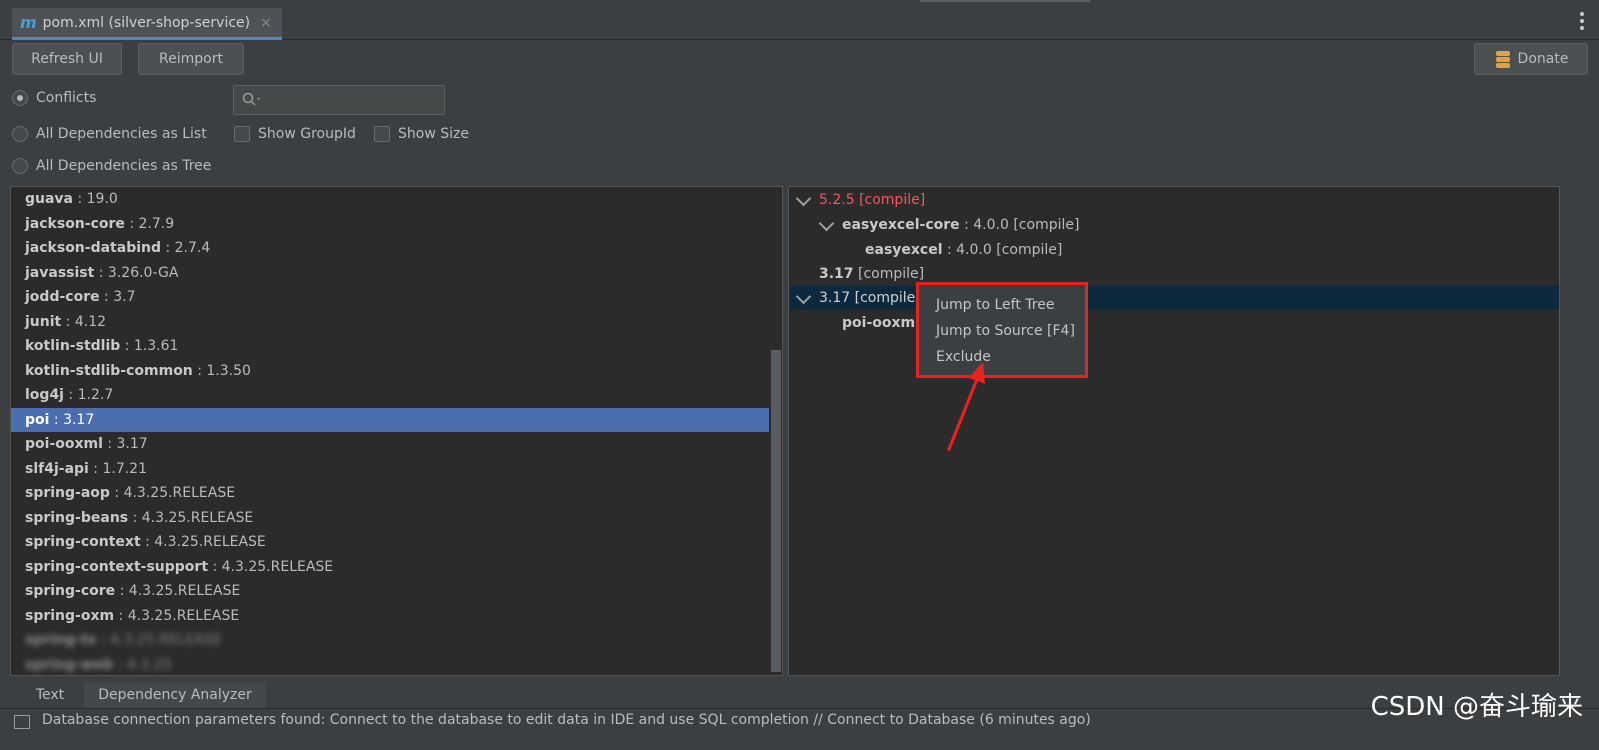  Describe the element at coordinates (266, 23) in the screenshot. I see `close-icon: ×` at that location.